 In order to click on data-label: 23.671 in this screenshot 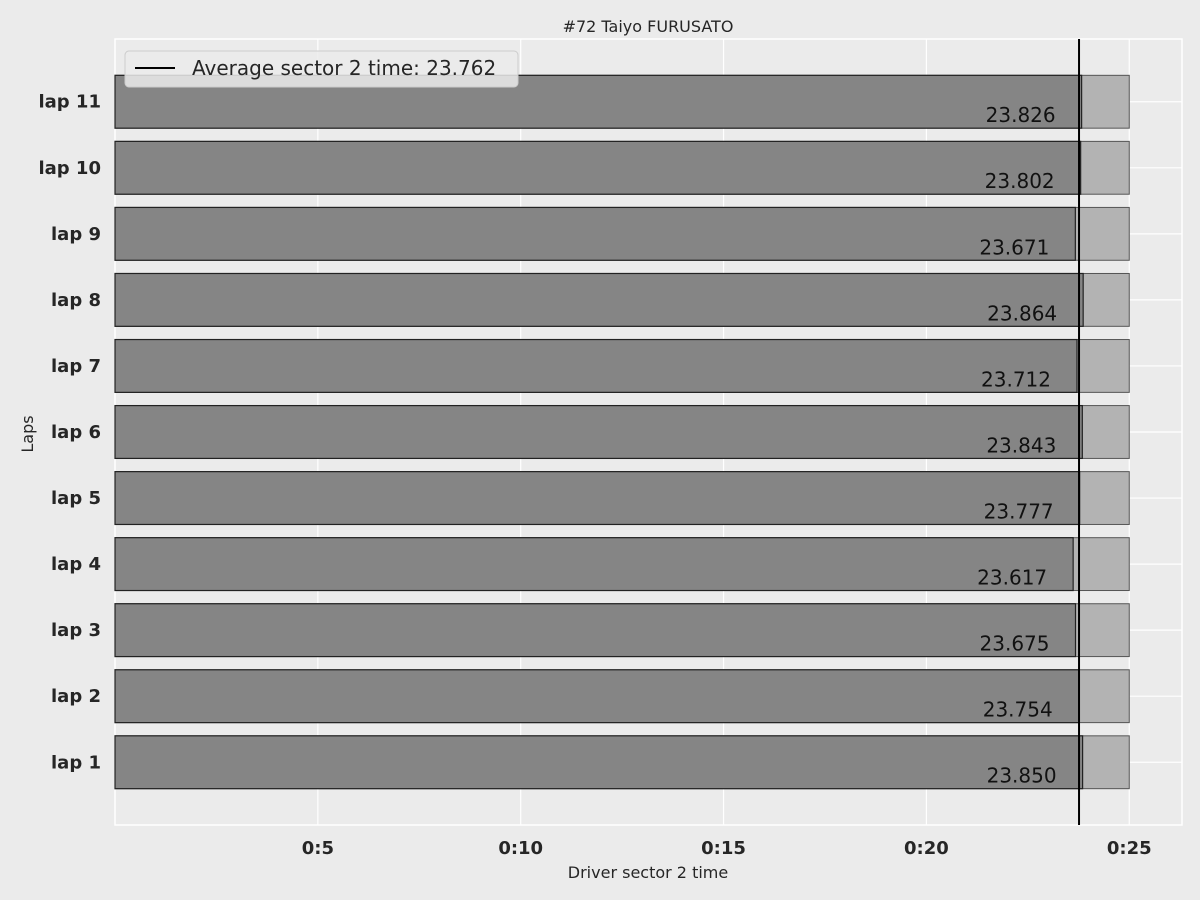, I will do `click(1014, 247)`.